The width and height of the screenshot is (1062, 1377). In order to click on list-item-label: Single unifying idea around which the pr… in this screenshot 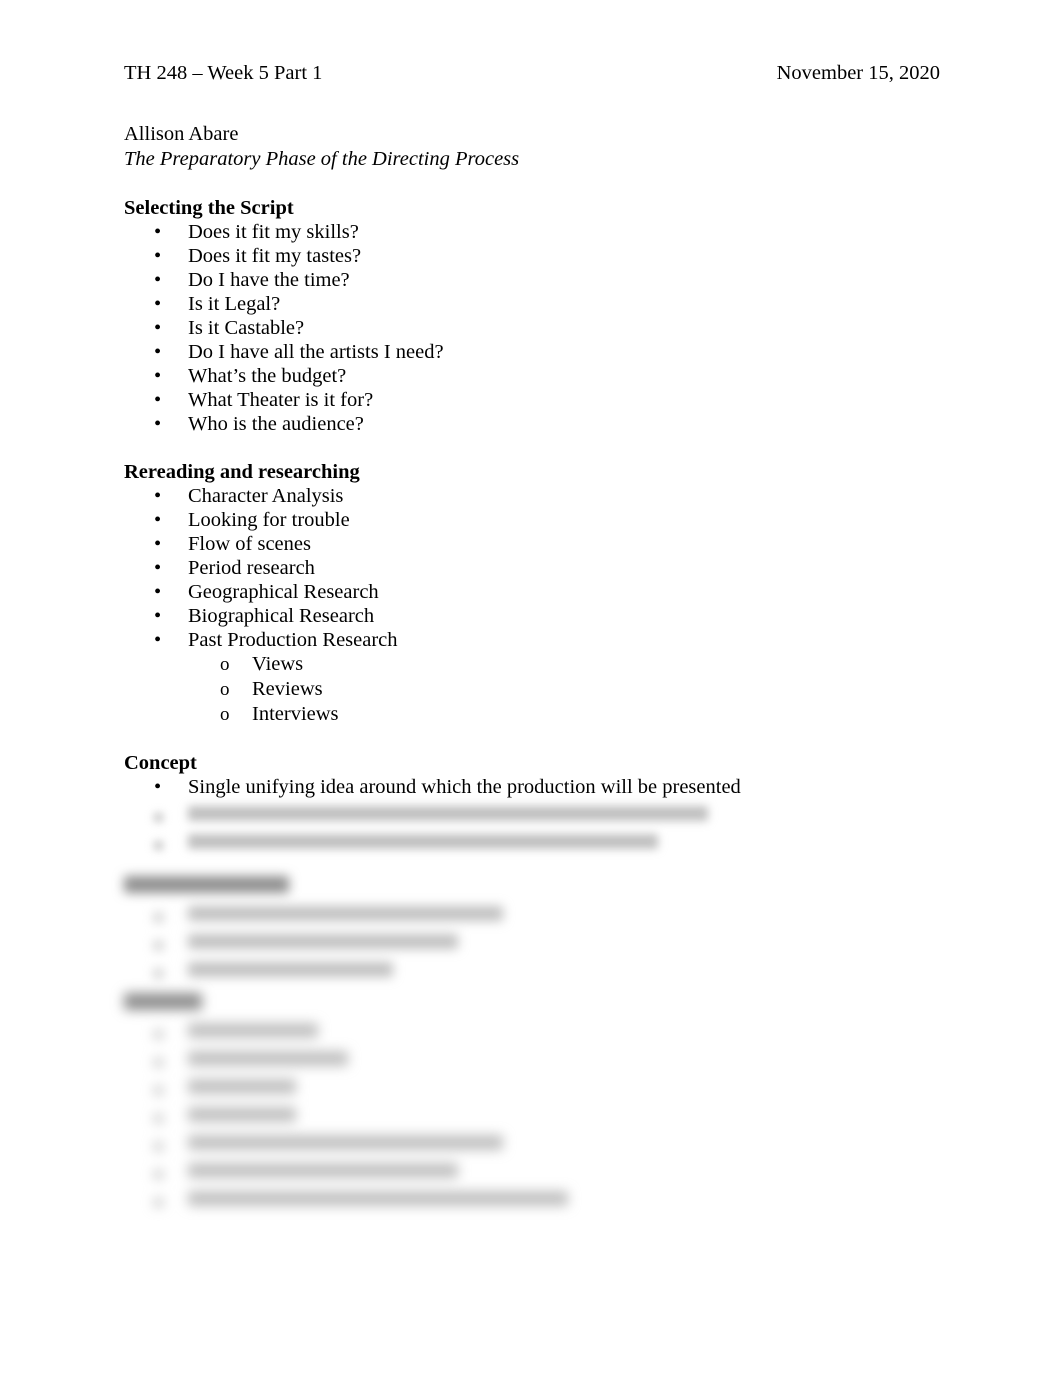, I will do `click(464, 787)`.